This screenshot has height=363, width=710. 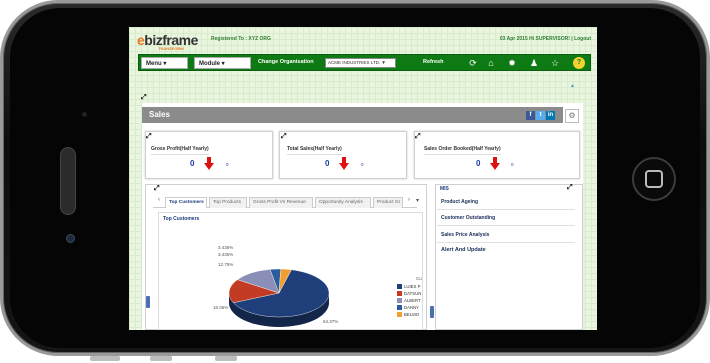 What do you see at coordinates (408, 287) in the screenshot?
I see `legend-item: LUIES P` at bounding box center [408, 287].